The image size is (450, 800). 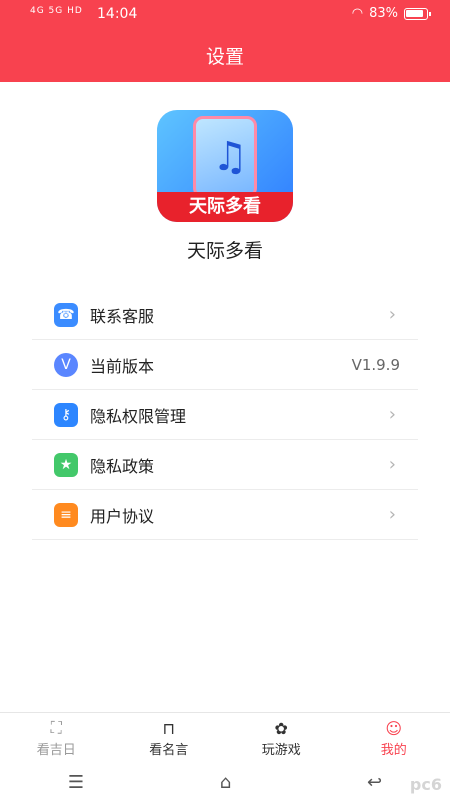 What do you see at coordinates (225, 365) in the screenshot?
I see `menu-item-current-version: V 当前版本 V1.9.9` at bounding box center [225, 365].